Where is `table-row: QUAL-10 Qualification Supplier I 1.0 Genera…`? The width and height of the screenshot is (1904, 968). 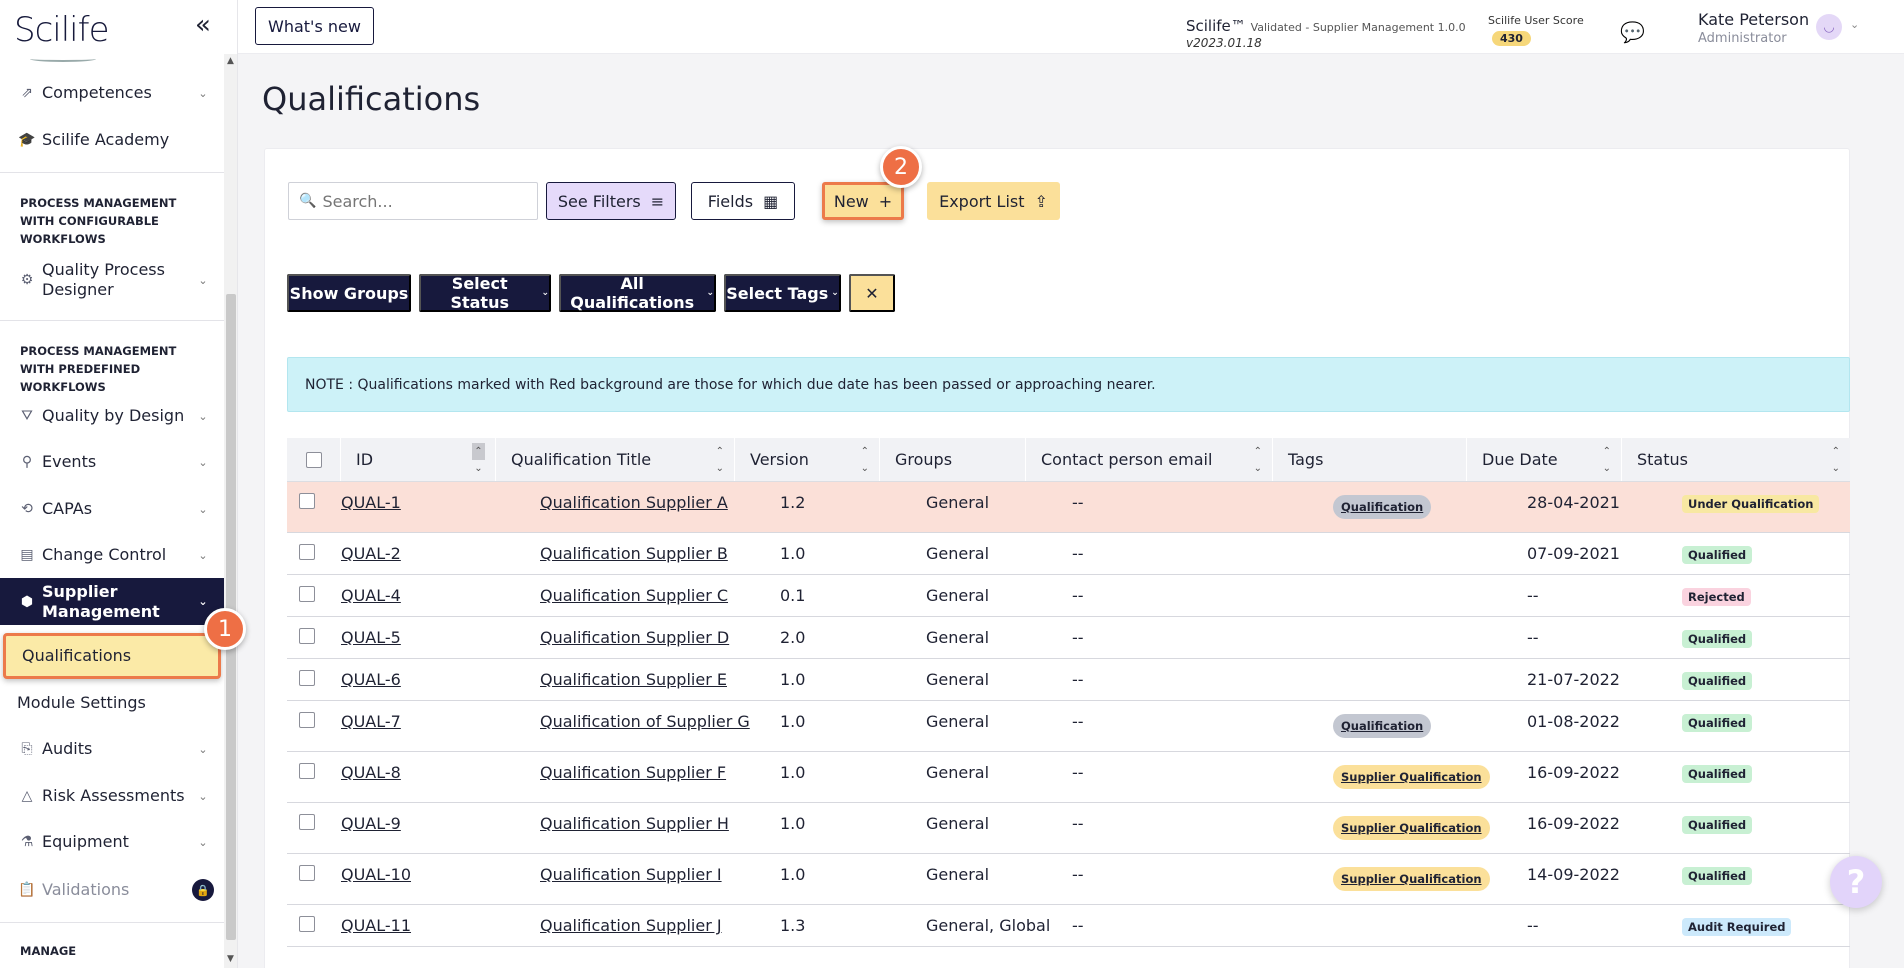
table-row: QUAL-10 Qualification Supplier I 1.0 Genera… is located at coordinates (1068, 879).